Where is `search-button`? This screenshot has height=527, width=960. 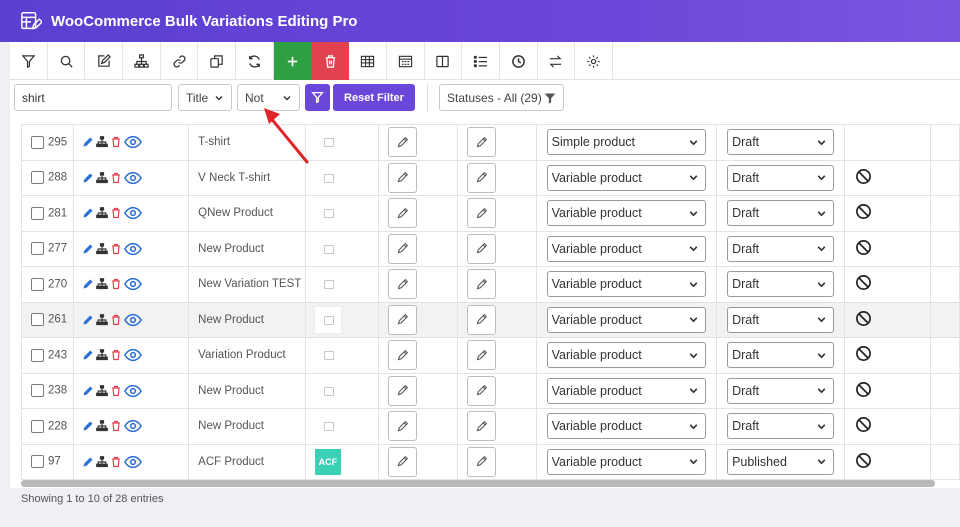
search-button is located at coordinates (67, 61).